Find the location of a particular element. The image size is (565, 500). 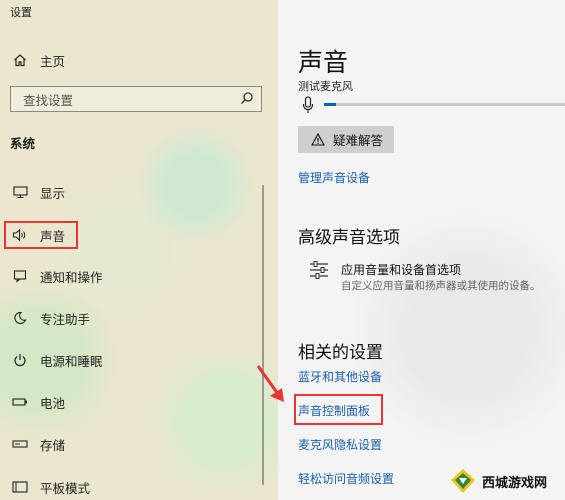

display-icon is located at coordinates (20, 192).